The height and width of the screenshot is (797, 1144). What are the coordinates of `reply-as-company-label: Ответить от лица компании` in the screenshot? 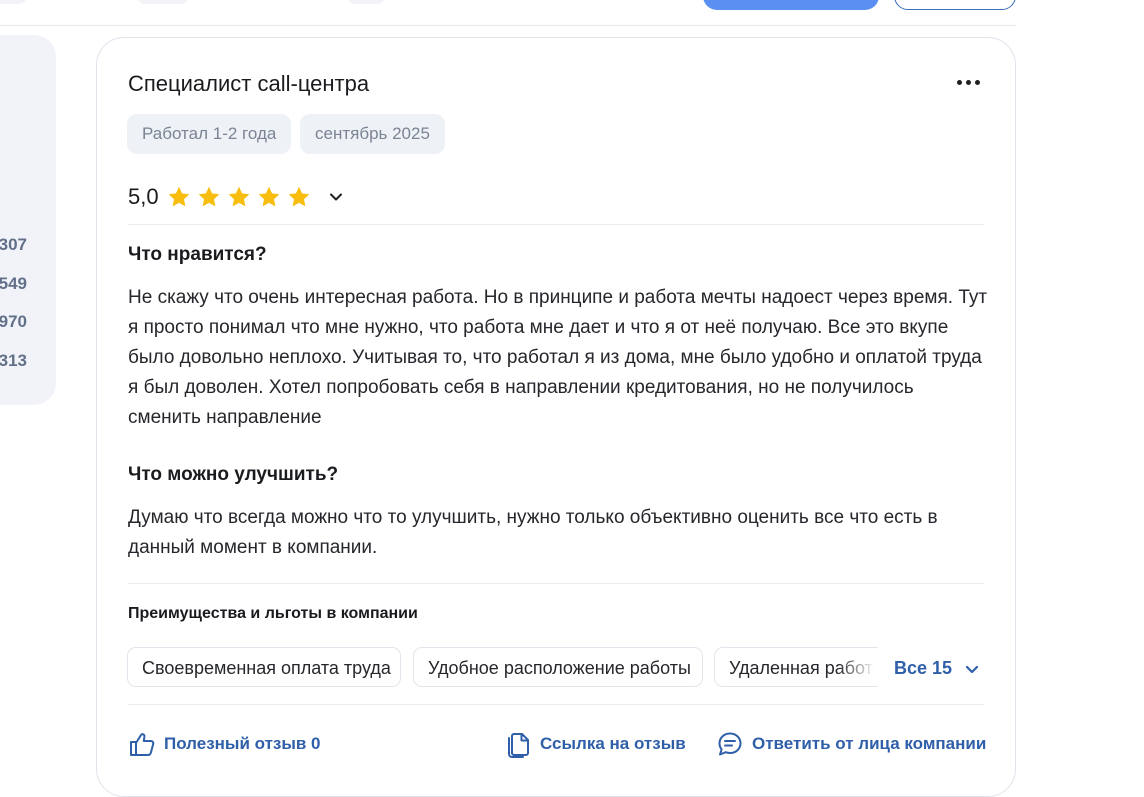 It's located at (869, 743).